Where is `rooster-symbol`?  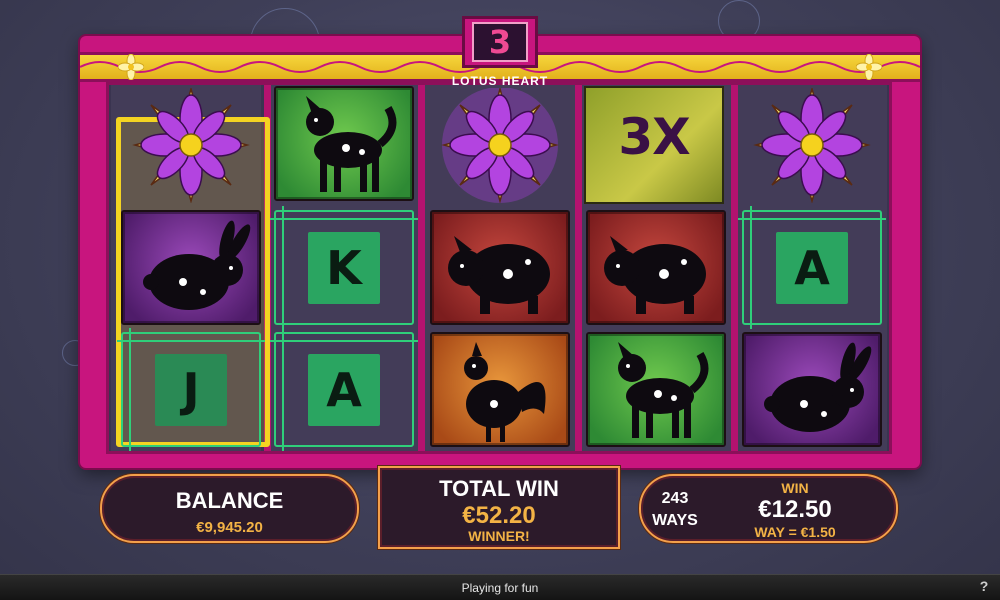
rooster-symbol is located at coordinates (500, 389).